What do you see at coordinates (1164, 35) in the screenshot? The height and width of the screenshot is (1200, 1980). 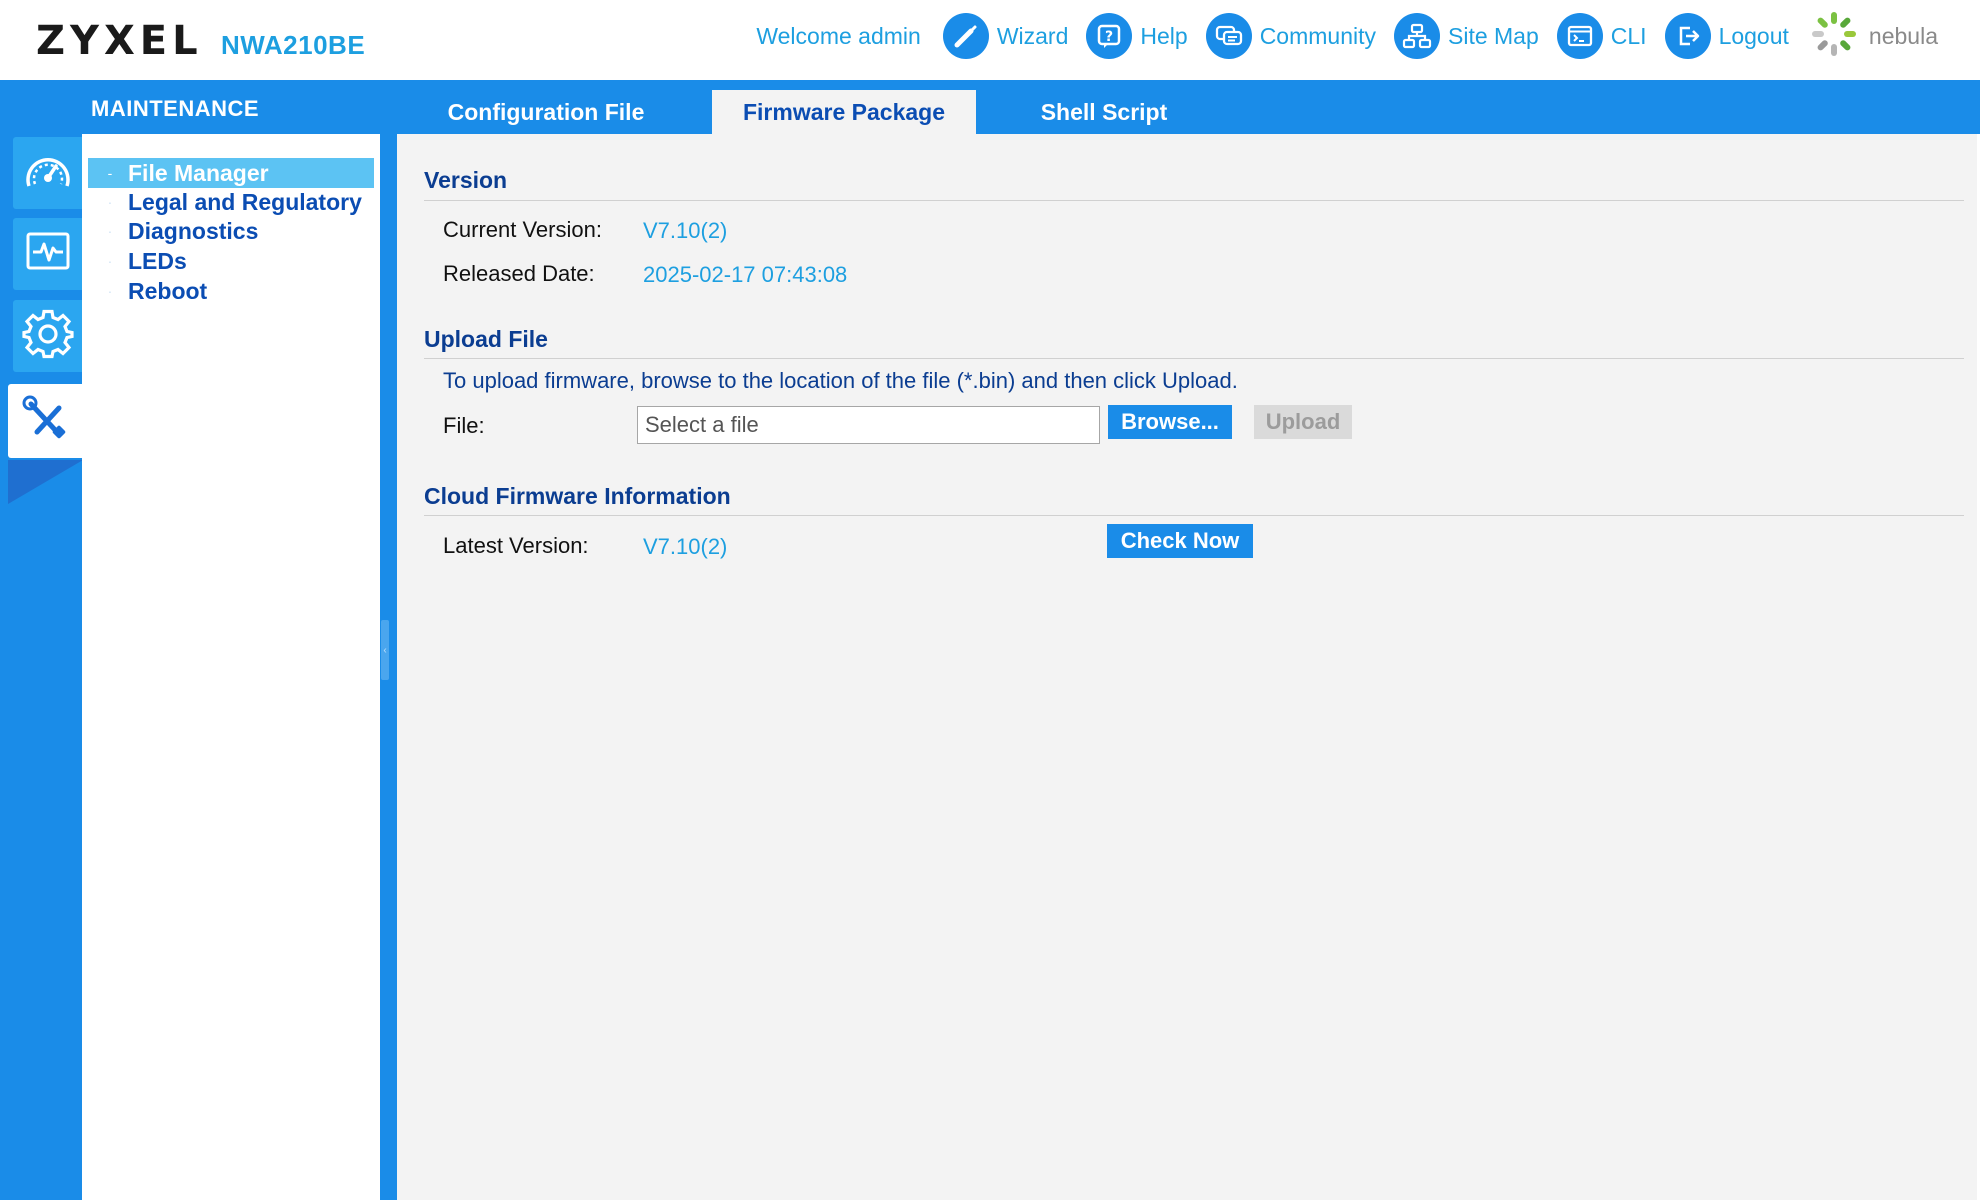 I see `help-label: Help` at bounding box center [1164, 35].